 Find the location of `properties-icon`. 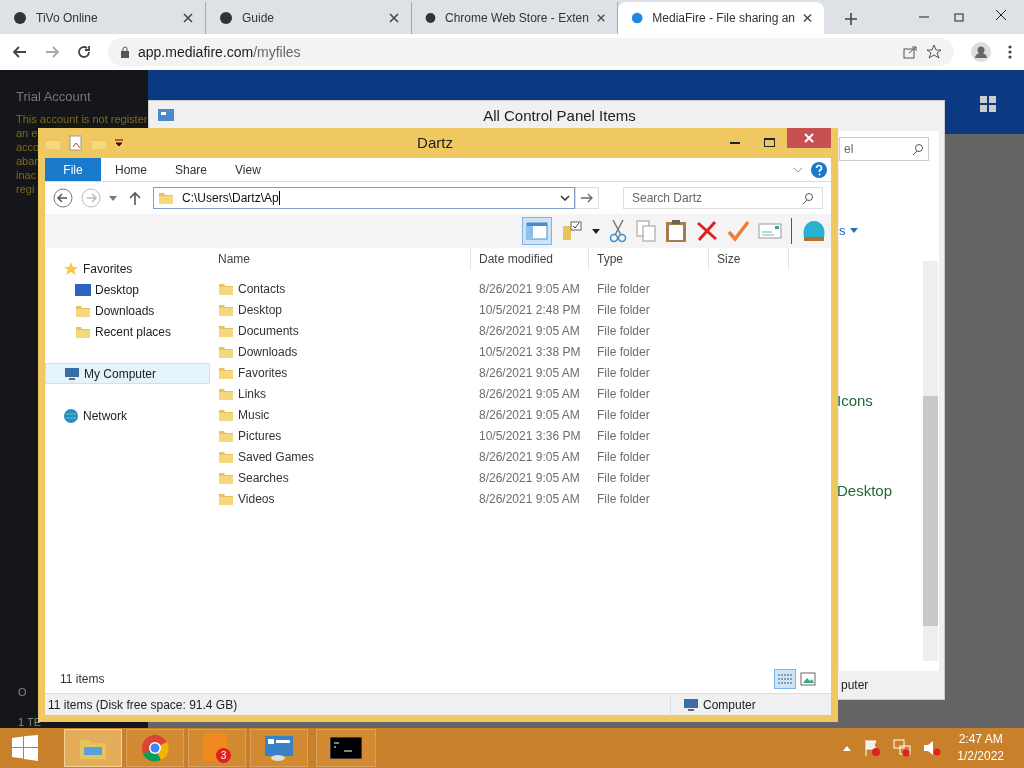

properties-icon is located at coordinates (76, 143).